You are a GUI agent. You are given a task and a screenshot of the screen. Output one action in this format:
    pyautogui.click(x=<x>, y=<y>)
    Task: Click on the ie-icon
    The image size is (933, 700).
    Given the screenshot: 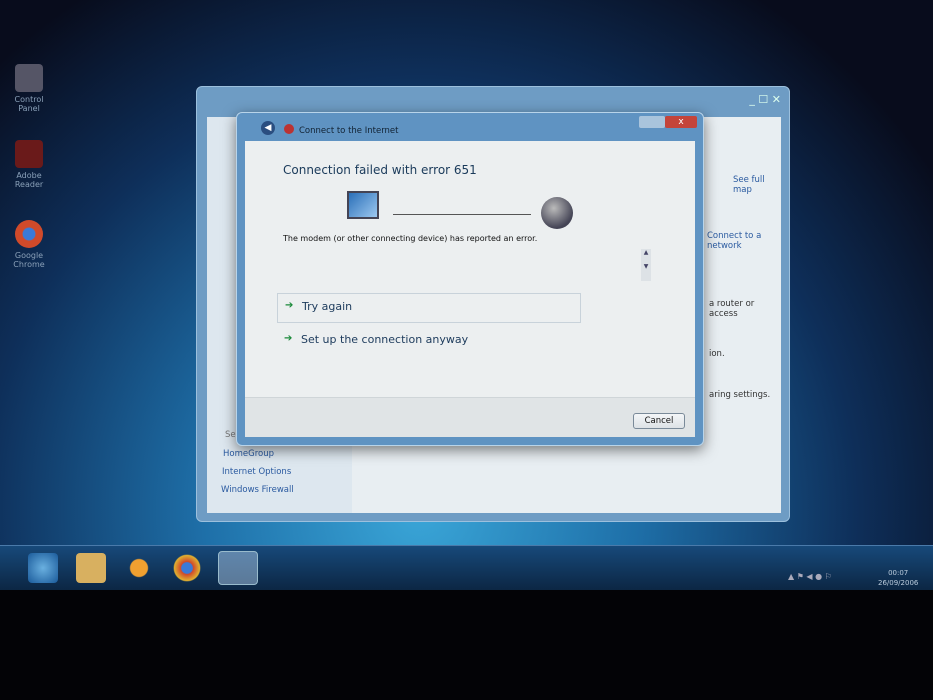 What is the action you would take?
    pyautogui.click(x=43, y=568)
    